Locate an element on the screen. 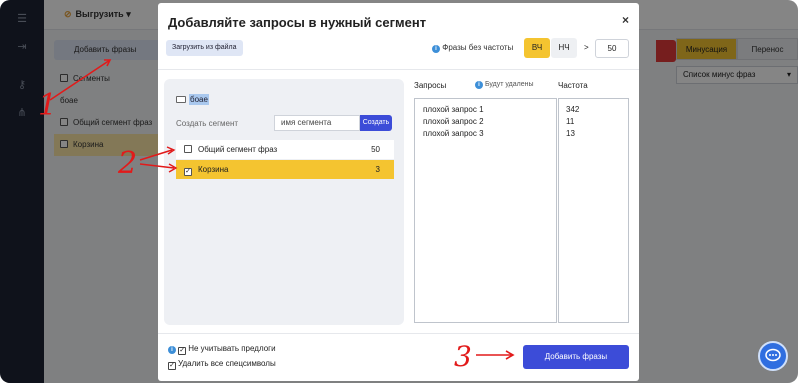 This screenshot has width=798, height=383. chat-icon is located at coordinates (773, 356).